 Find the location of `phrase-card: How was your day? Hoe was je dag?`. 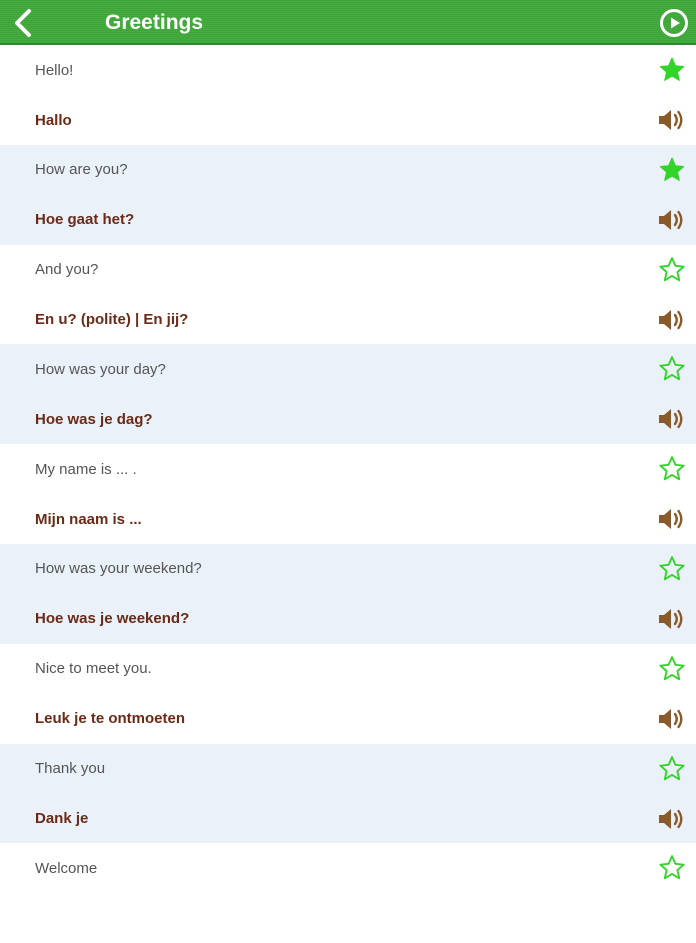

phrase-card: How was your day? Hoe was je dag? is located at coordinates (348, 394).